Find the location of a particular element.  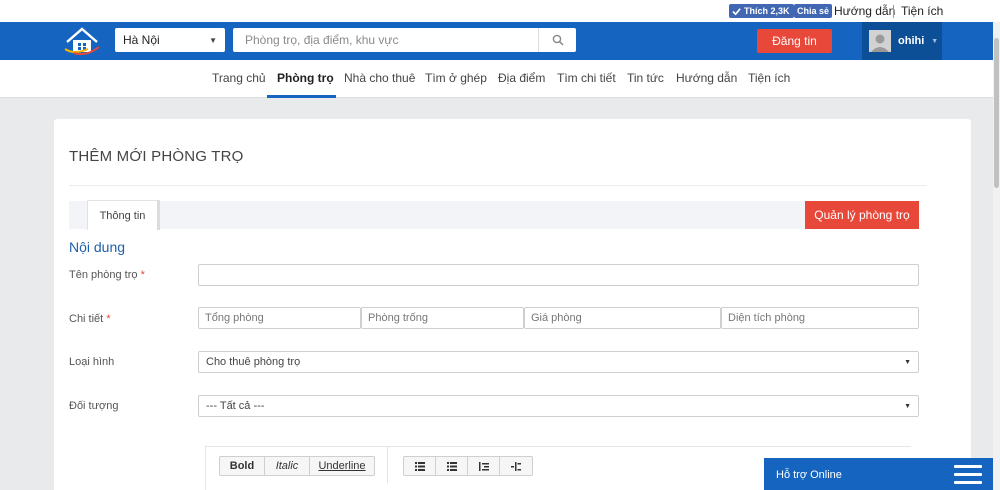

username: ohihi is located at coordinates (911, 41).